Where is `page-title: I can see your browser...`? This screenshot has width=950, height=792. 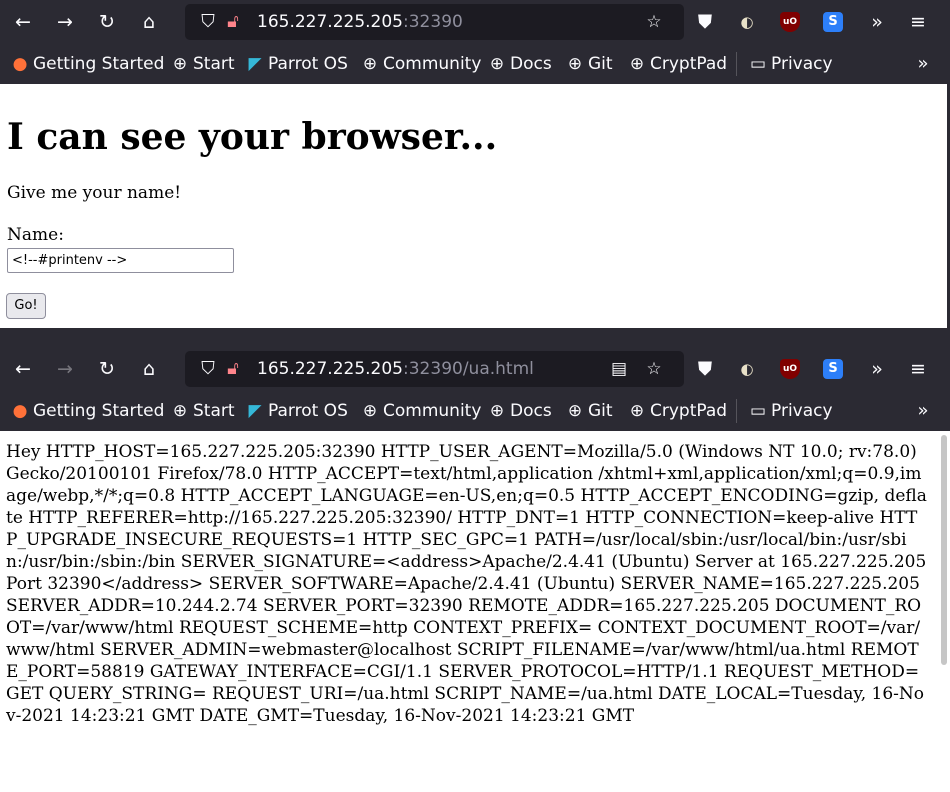
page-title: I can see your browser... is located at coordinates (252, 137).